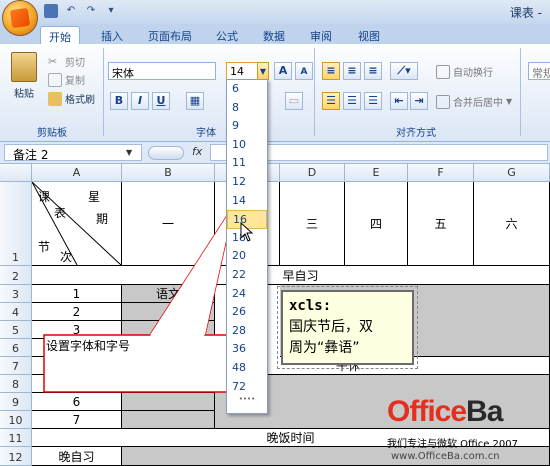 The width and height of the screenshot is (550, 466). Describe the element at coordinates (161, 101) in the screenshot. I see `underline-button: U` at that location.